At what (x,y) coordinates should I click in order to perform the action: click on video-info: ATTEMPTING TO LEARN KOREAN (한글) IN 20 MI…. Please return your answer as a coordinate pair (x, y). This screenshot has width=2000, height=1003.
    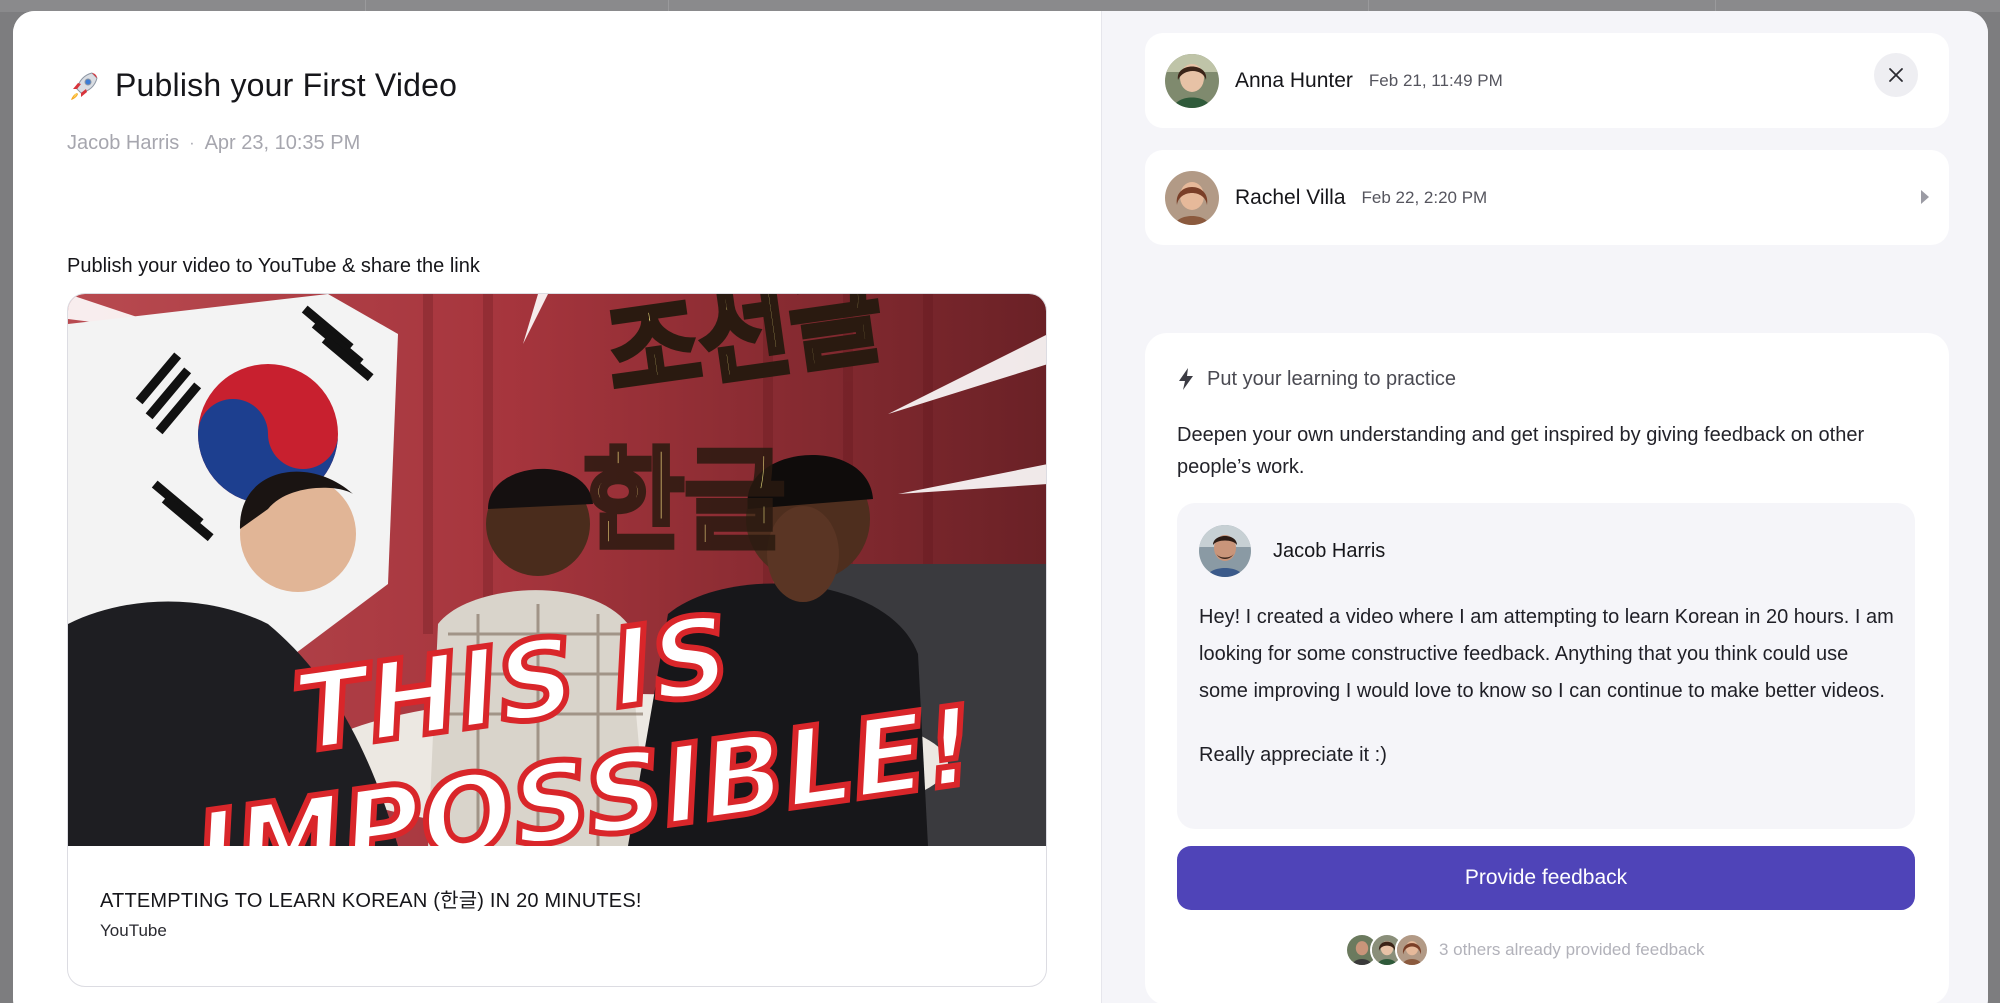
    Looking at the image, I should click on (371, 912).